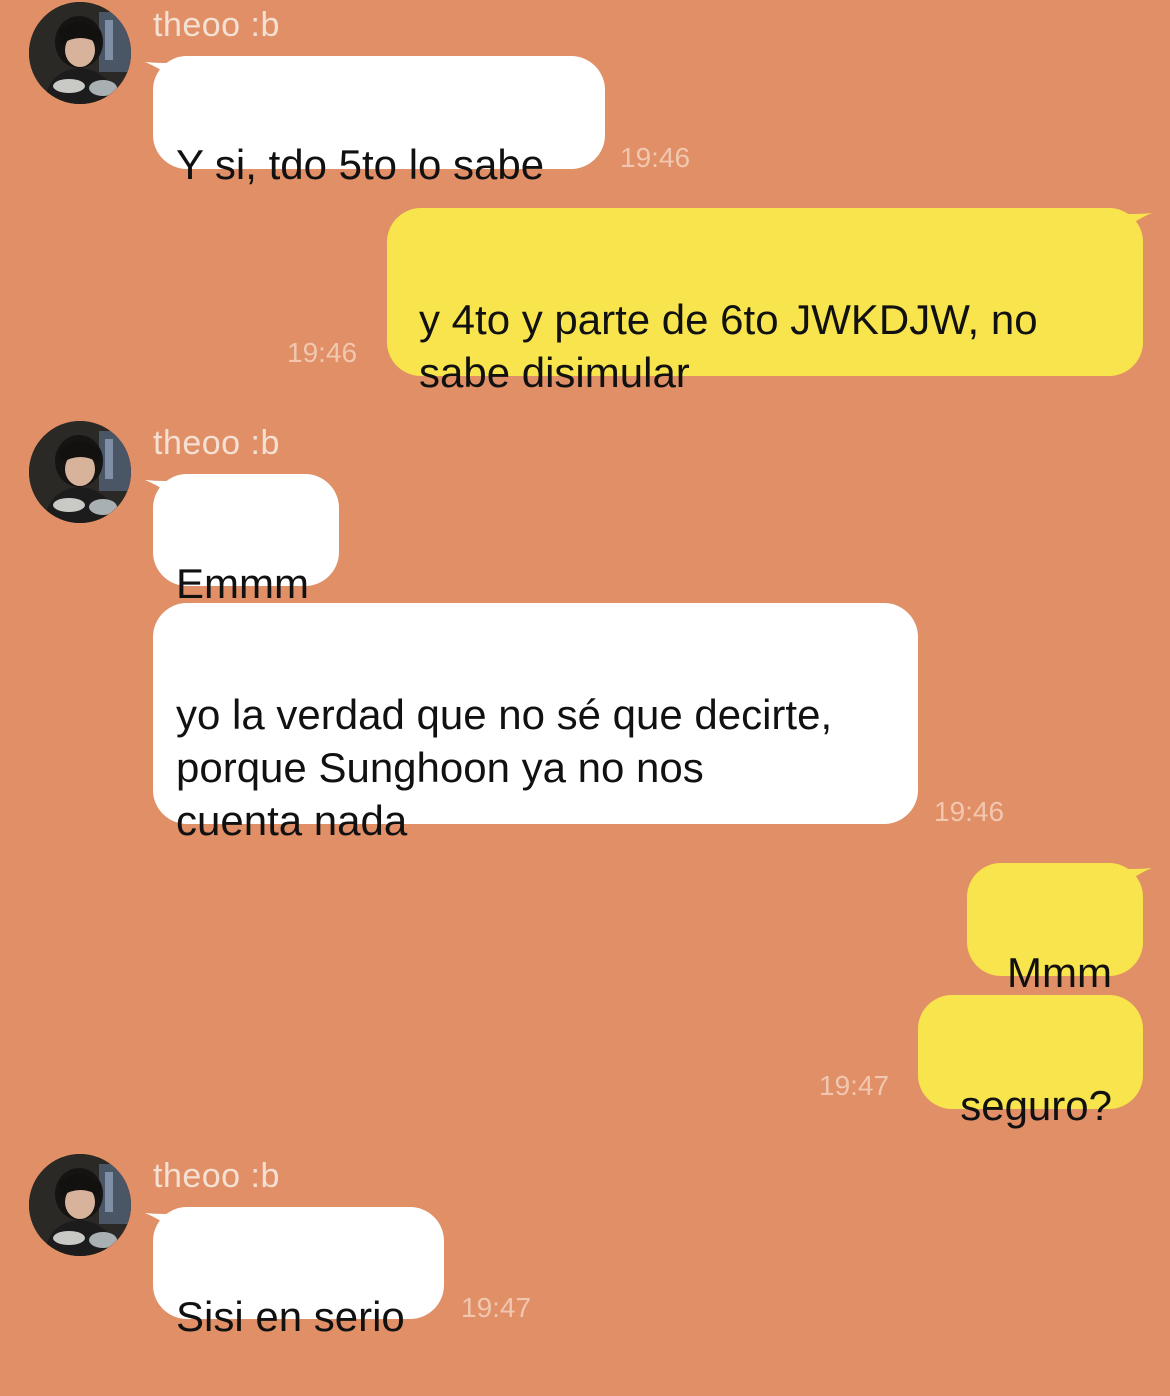 The height and width of the screenshot is (1396, 1170). Describe the element at coordinates (1036, 1105) in the screenshot. I see `message-text: seguro?` at that location.